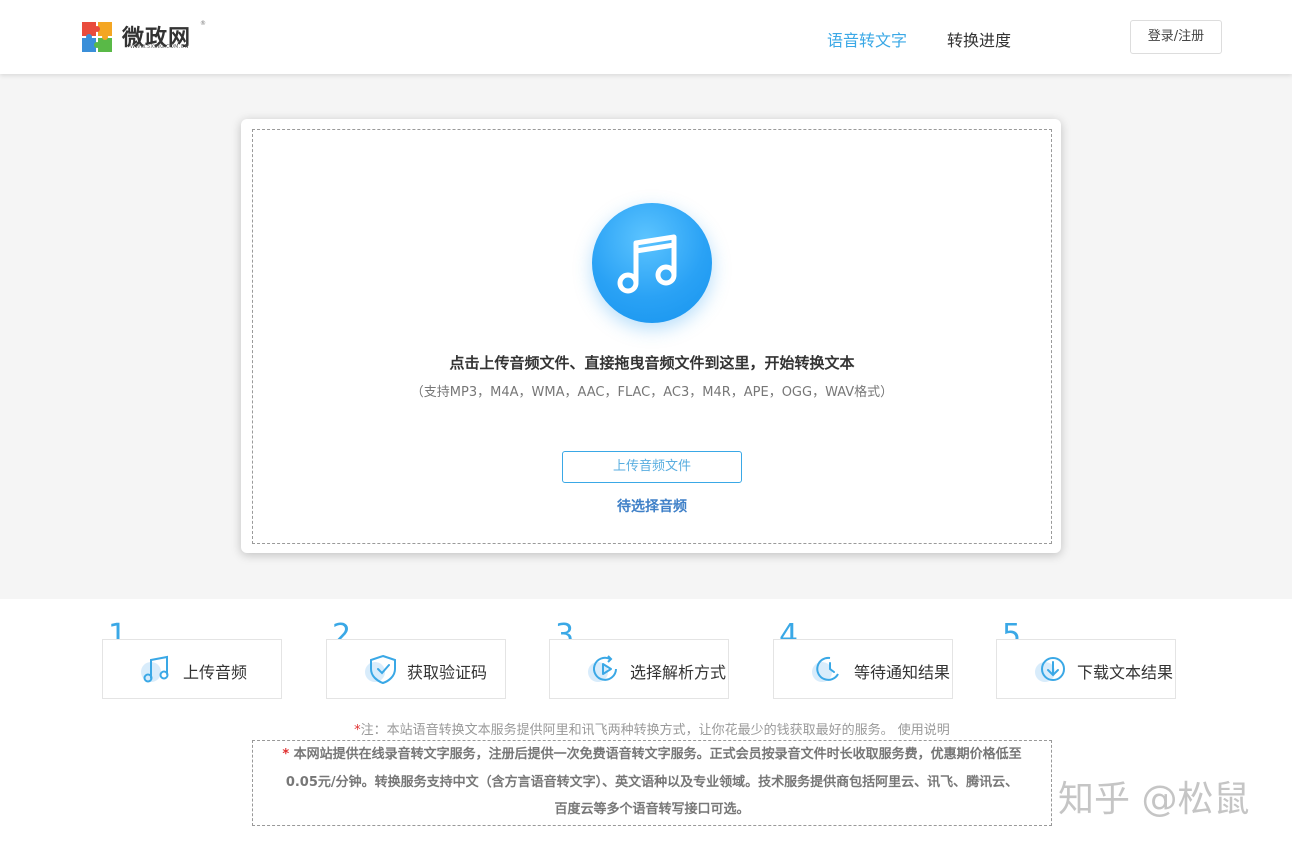 Image resolution: width=1292 pixels, height=845 pixels. What do you see at coordinates (652, 507) in the screenshot?
I see `upload-status: 待选择音频` at bounding box center [652, 507].